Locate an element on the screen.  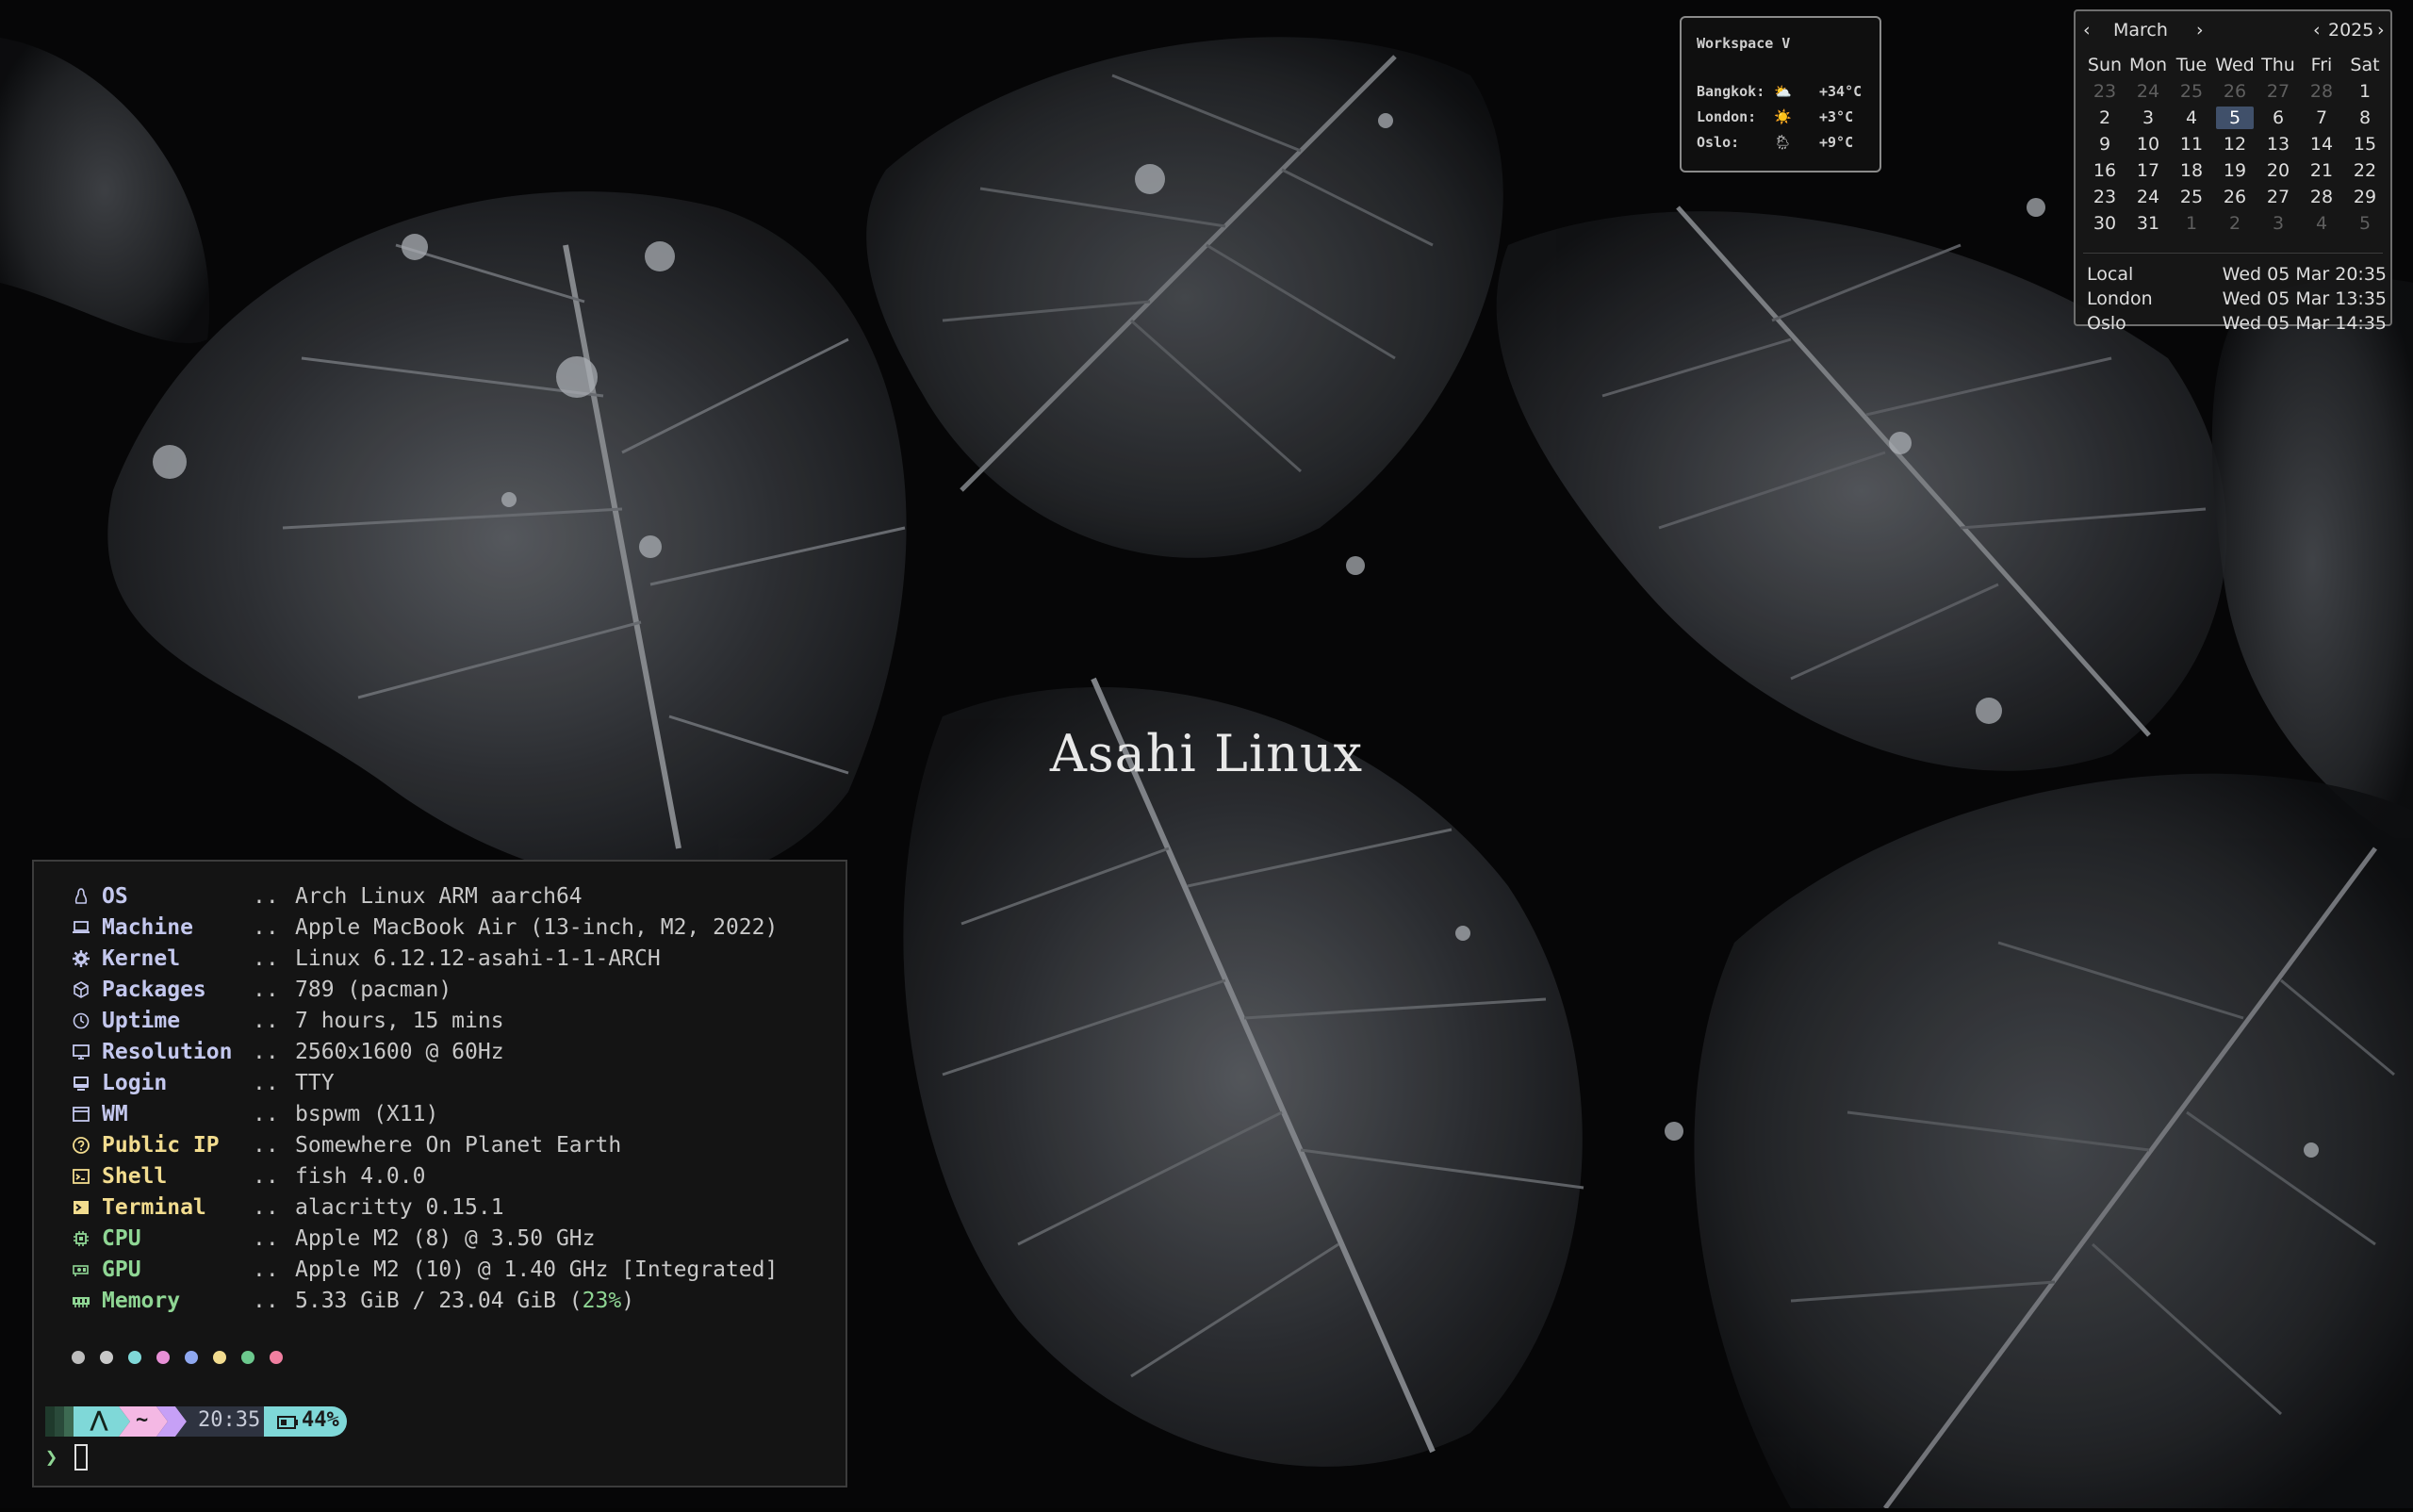
info-value-text: fish 4.0.0 is located at coordinates (361, 1176).